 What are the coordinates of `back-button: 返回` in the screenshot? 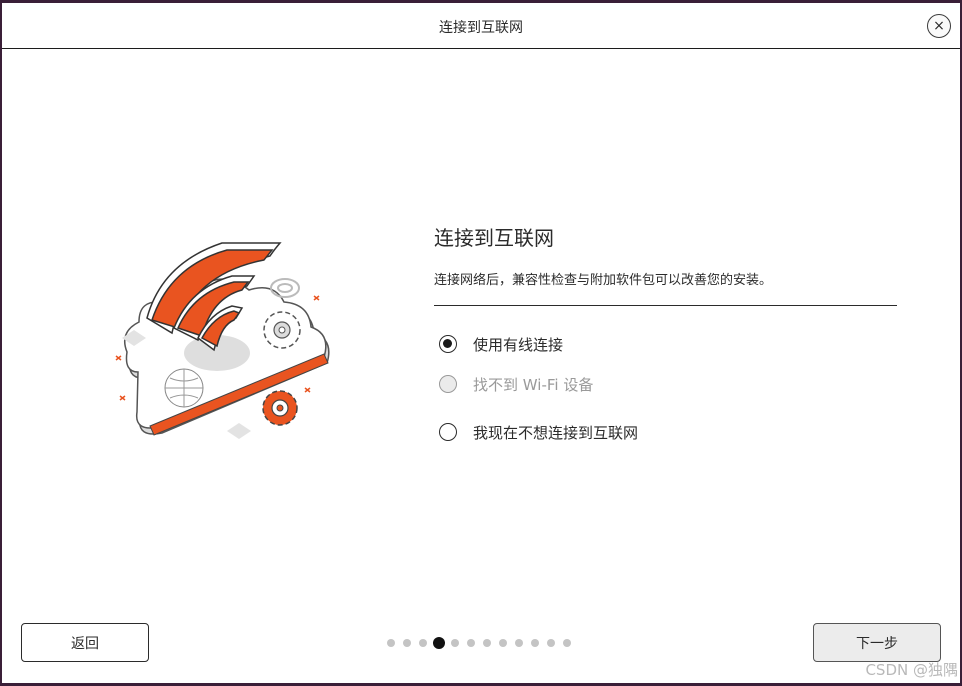 It's located at (85, 642).